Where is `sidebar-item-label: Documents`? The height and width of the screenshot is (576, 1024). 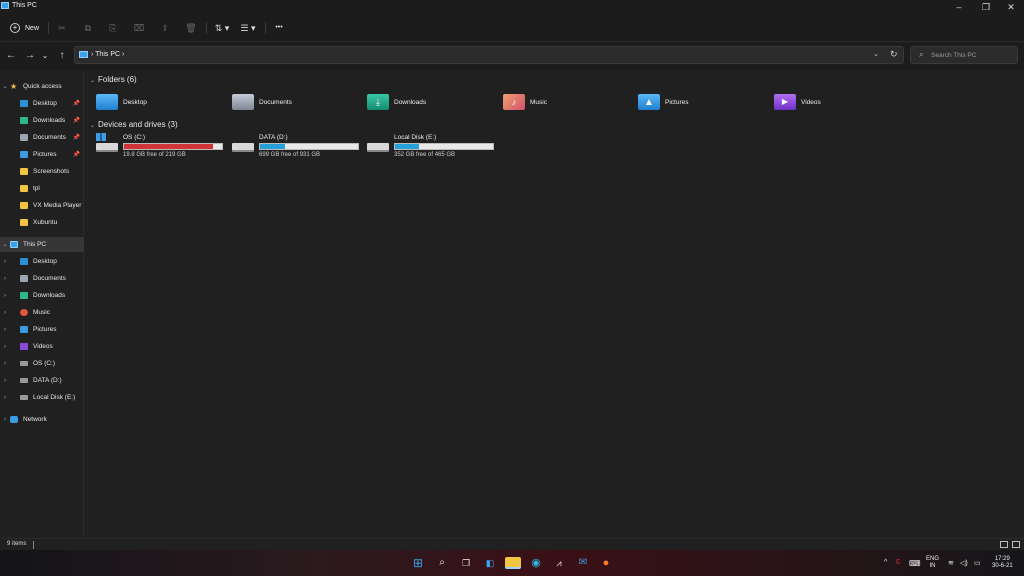 sidebar-item-label: Documents is located at coordinates (49, 278).